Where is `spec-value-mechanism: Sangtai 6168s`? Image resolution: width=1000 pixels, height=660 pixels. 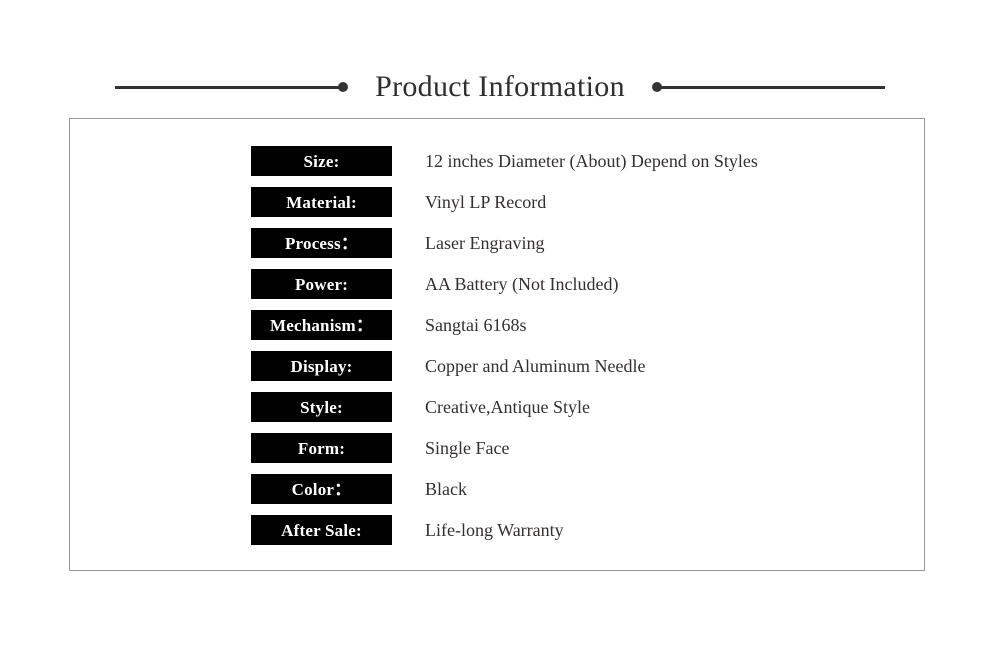
spec-value-mechanism: Sangtai 6168s is located at coordinates (476, 325).